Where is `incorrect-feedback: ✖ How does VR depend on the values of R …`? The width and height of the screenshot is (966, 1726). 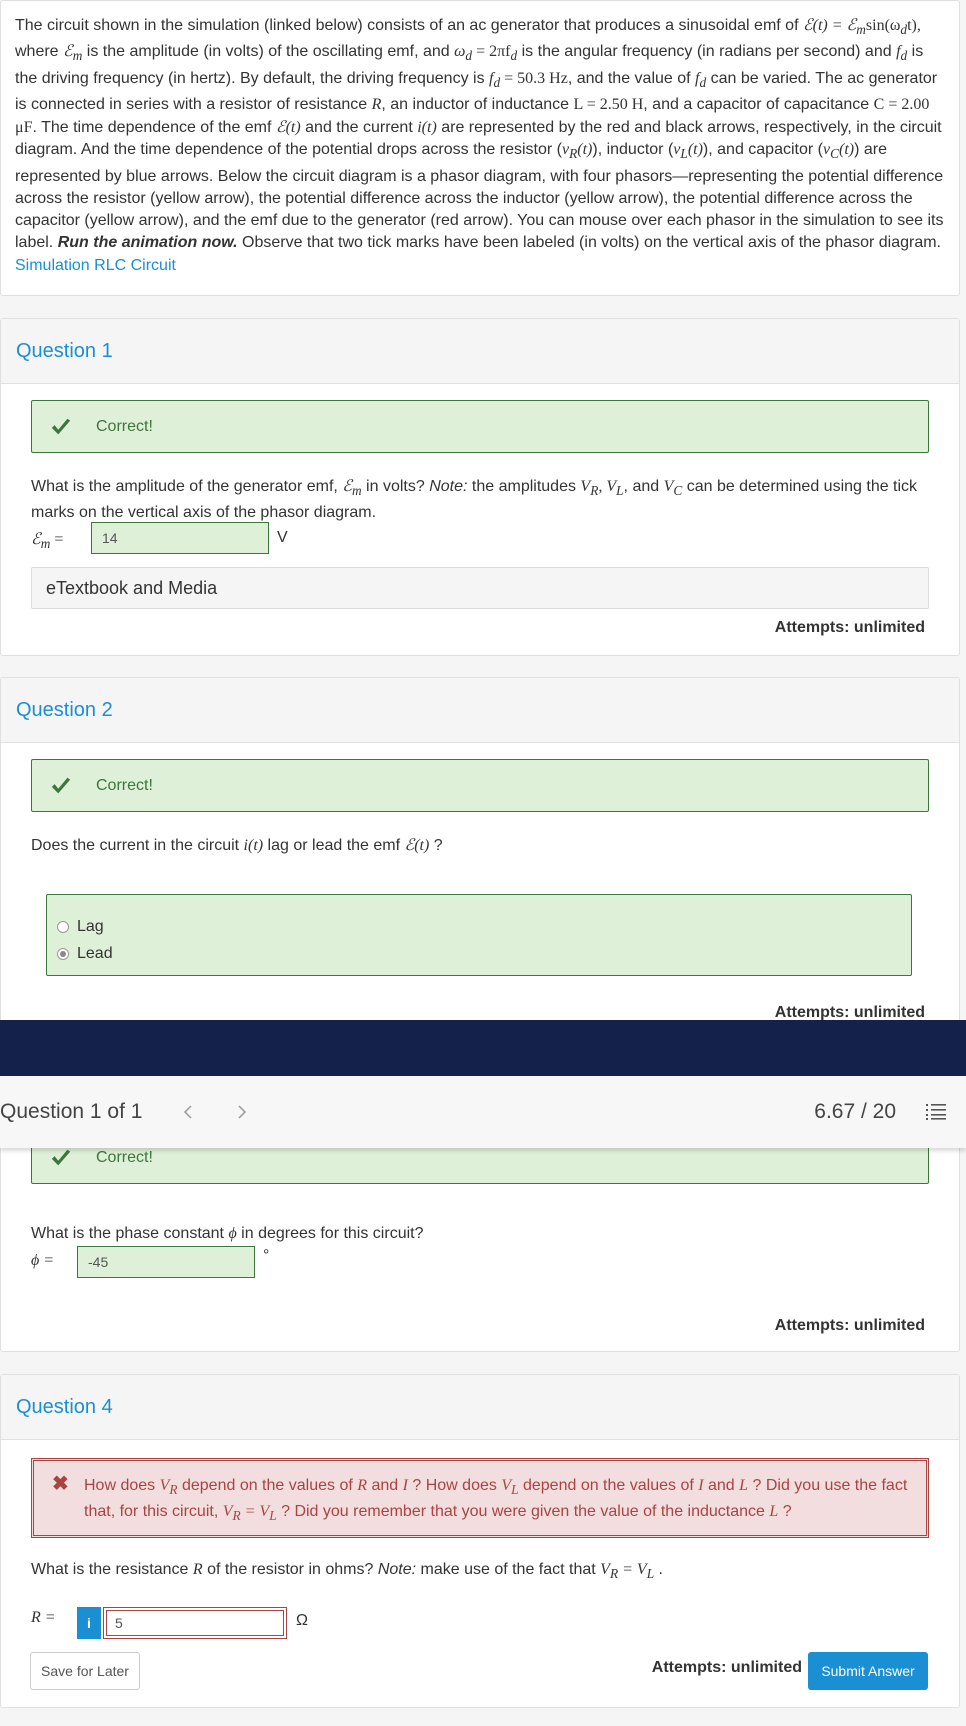
incorrect-feedback: ✖ How does VR depend on the values of R … is located at coordinates (480, 1498).